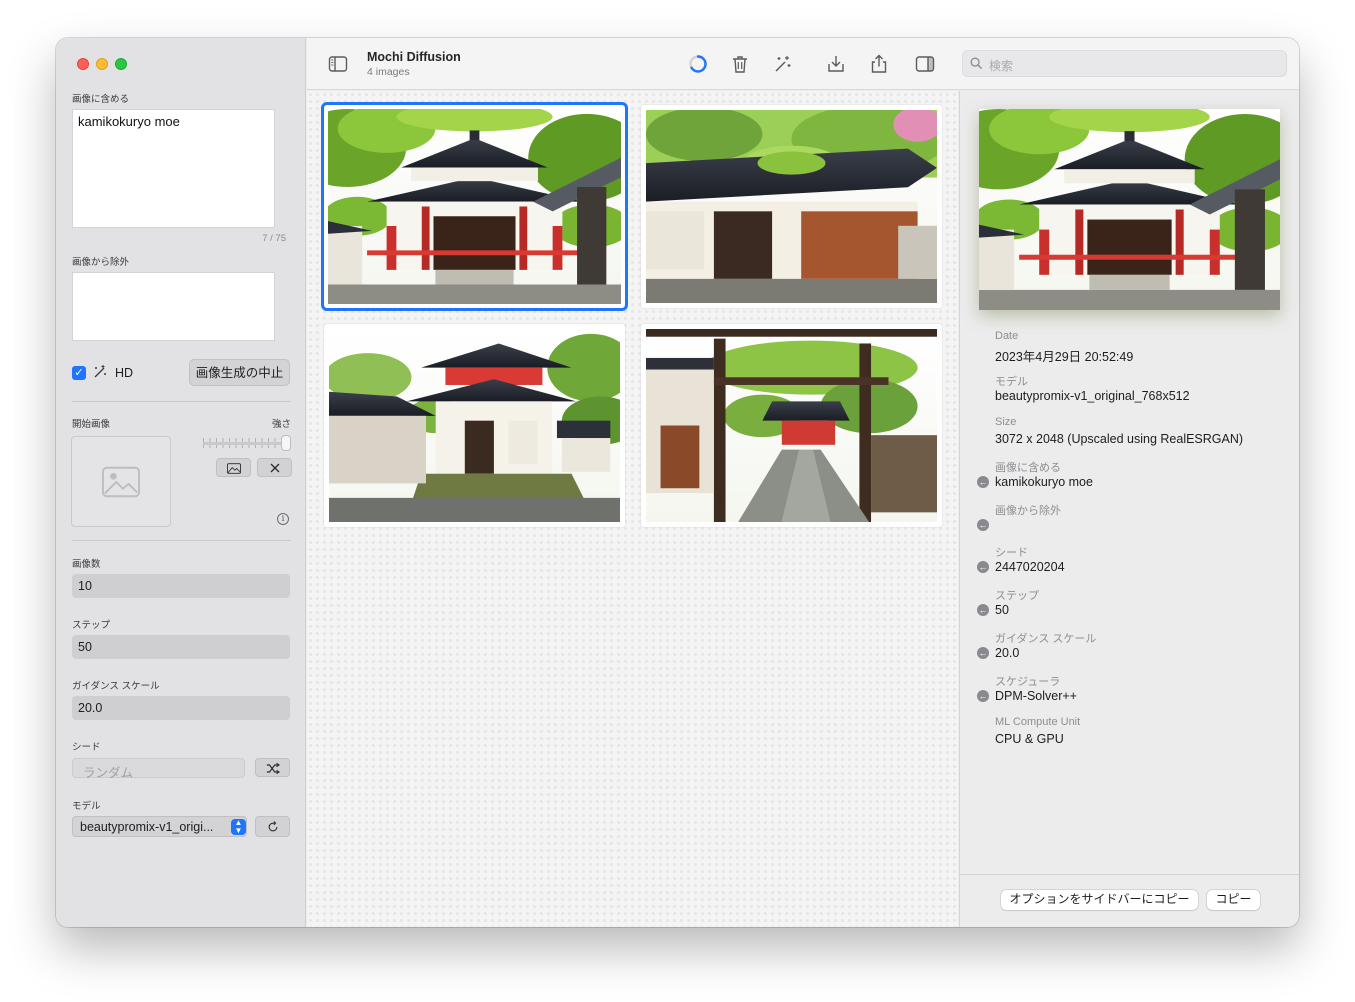 Image resolution: width=1355 pixels, height=1002 pixels. What do you see at coordinates (983, 482) in the screenshot?
I see `copy-prompt-arrow-icon: ←` at bounding box center [983, 482].